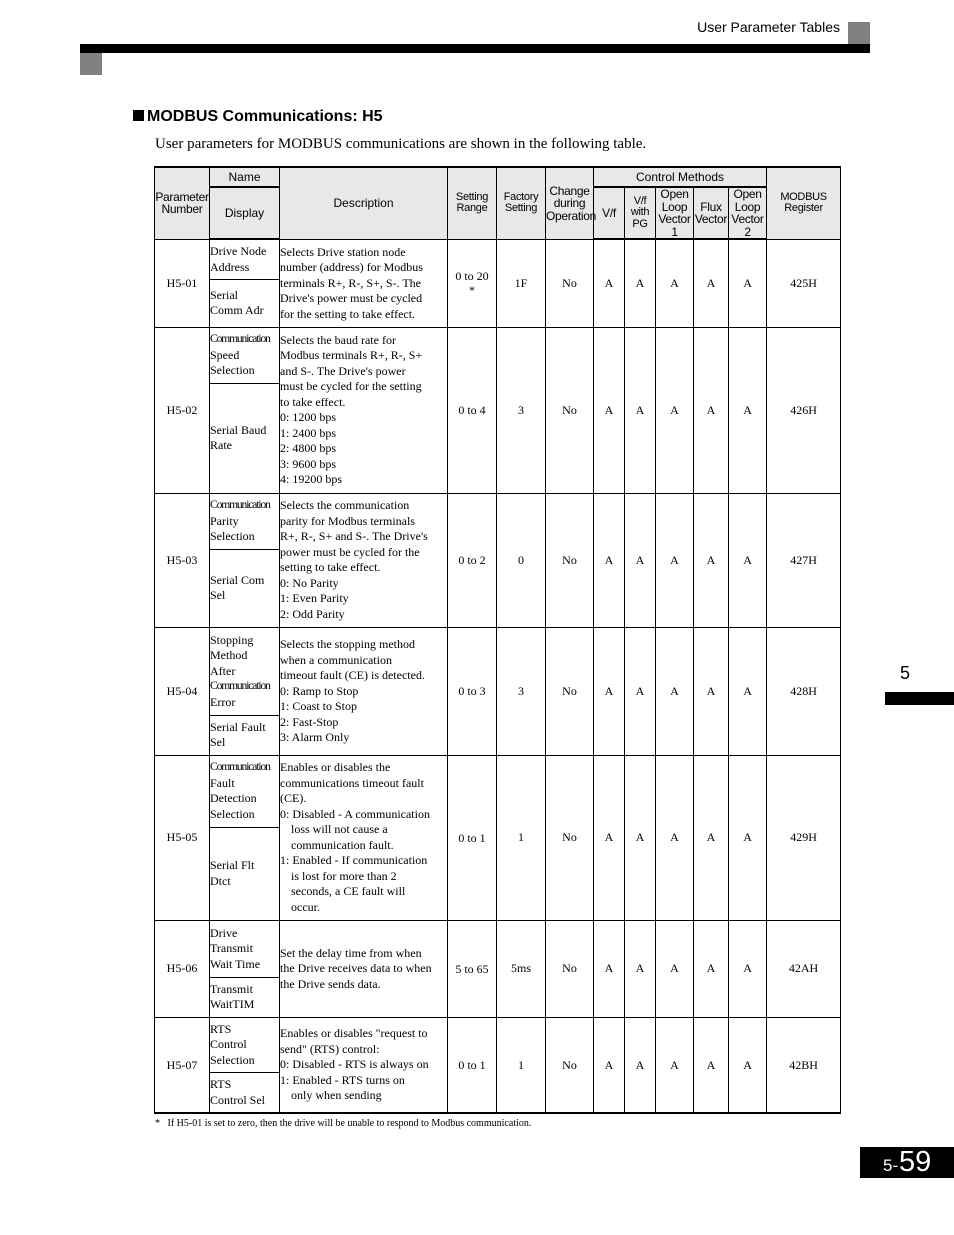 This screenshot has height=1235, width=954. I want to click on parameter-description-line: R+, R-, S+ and S-. The Drive's, so click(354, 536).